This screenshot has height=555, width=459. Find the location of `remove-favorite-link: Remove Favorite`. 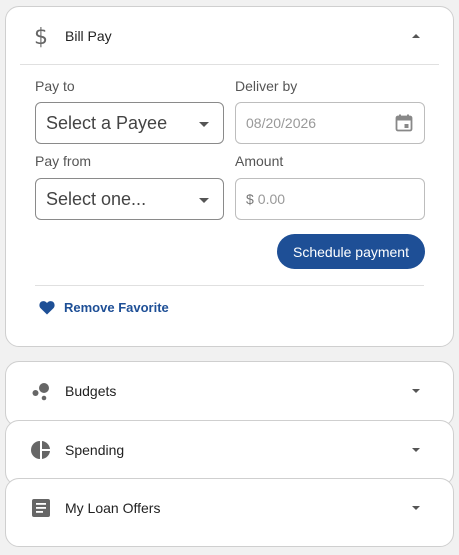

remove-favorite-link: Remove Favorite is located at coordinates (104, 307).